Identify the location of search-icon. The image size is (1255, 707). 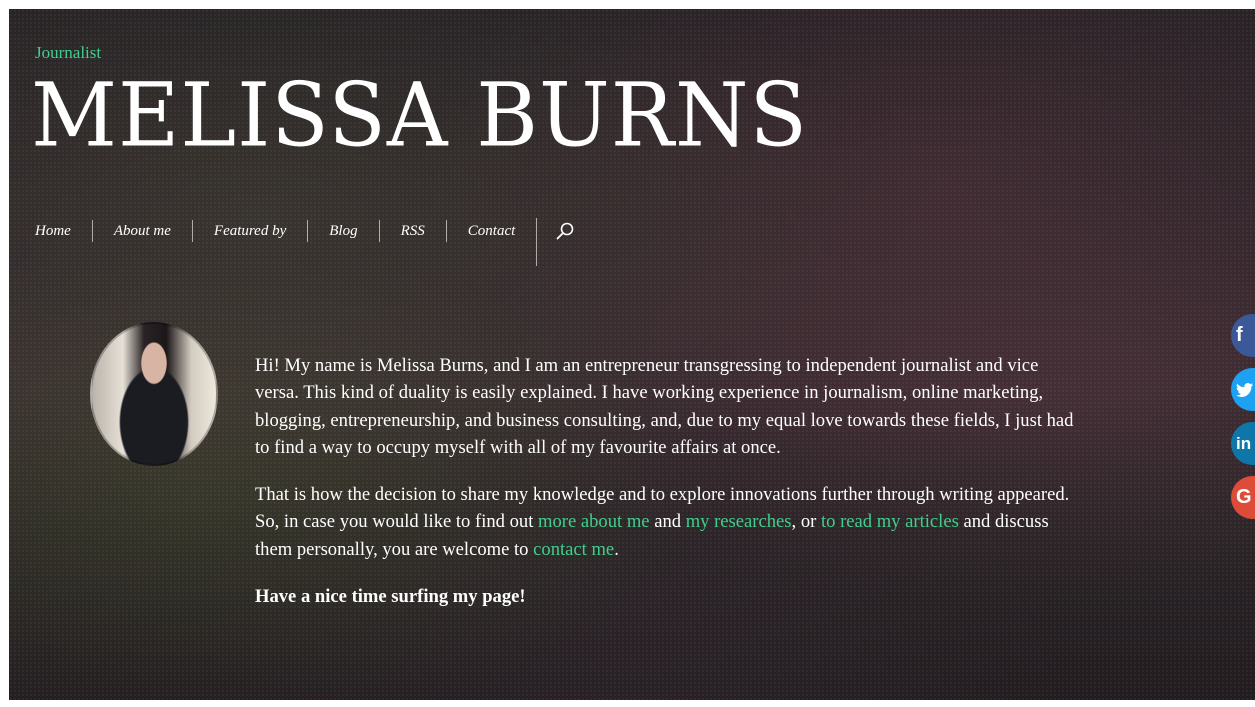
(565, 231).